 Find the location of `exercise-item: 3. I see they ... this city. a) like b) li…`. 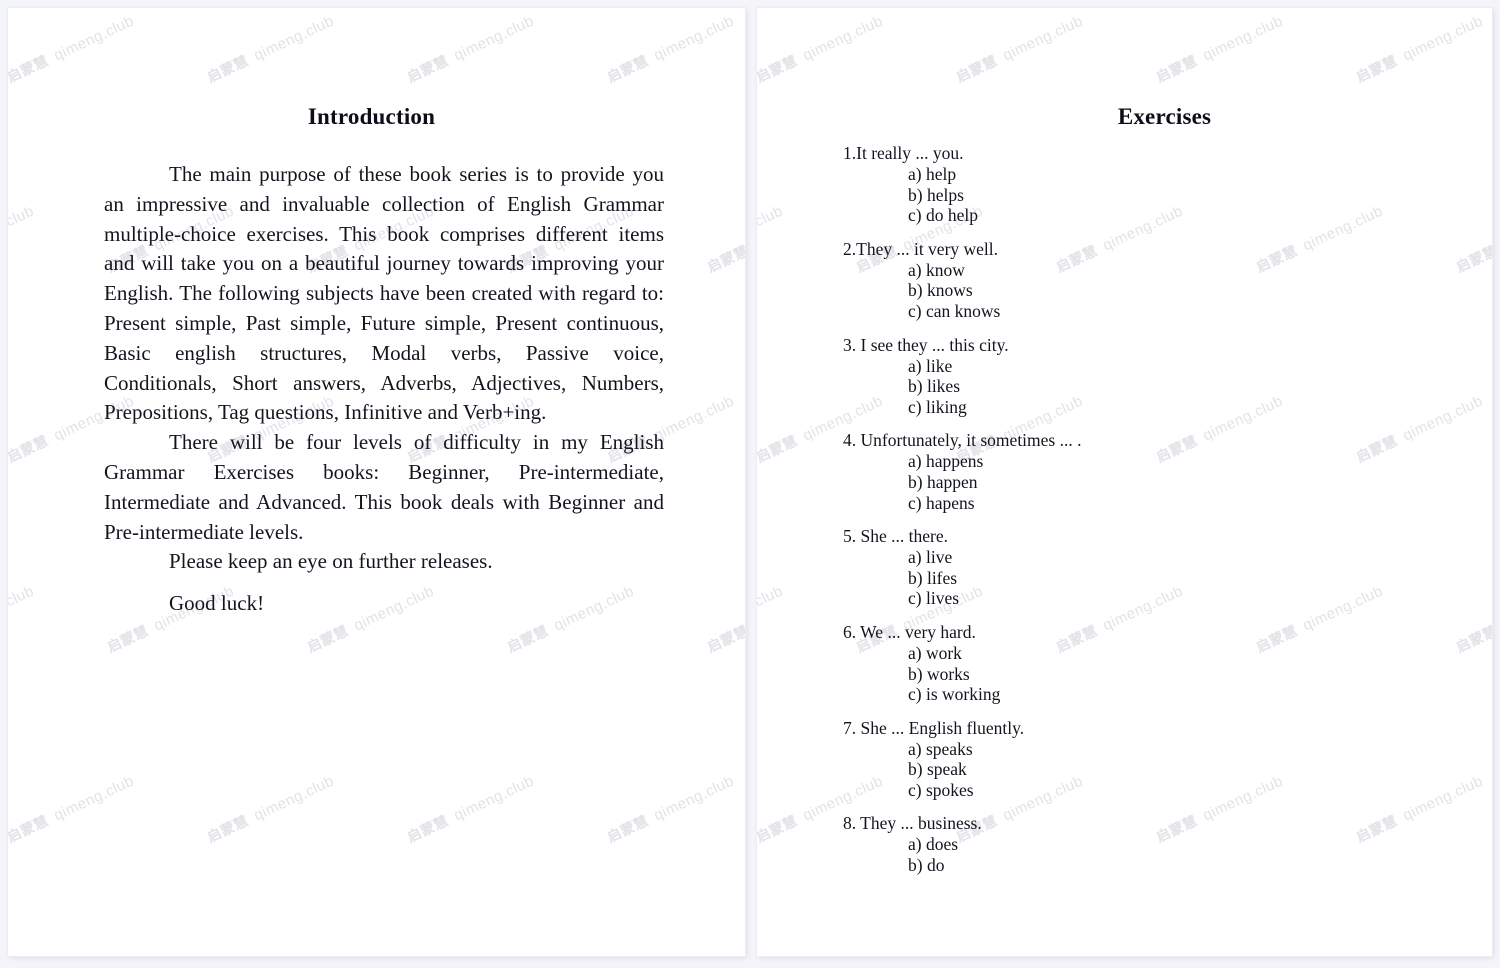

exercise-item: 3. I see they ... this city. a) like b) li… is located at coordinates (1058, 376).